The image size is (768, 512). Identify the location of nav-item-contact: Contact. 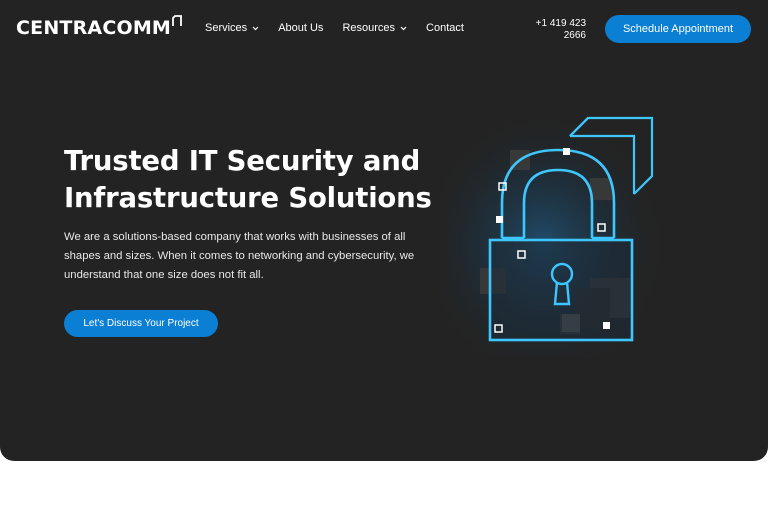
(445, 28).